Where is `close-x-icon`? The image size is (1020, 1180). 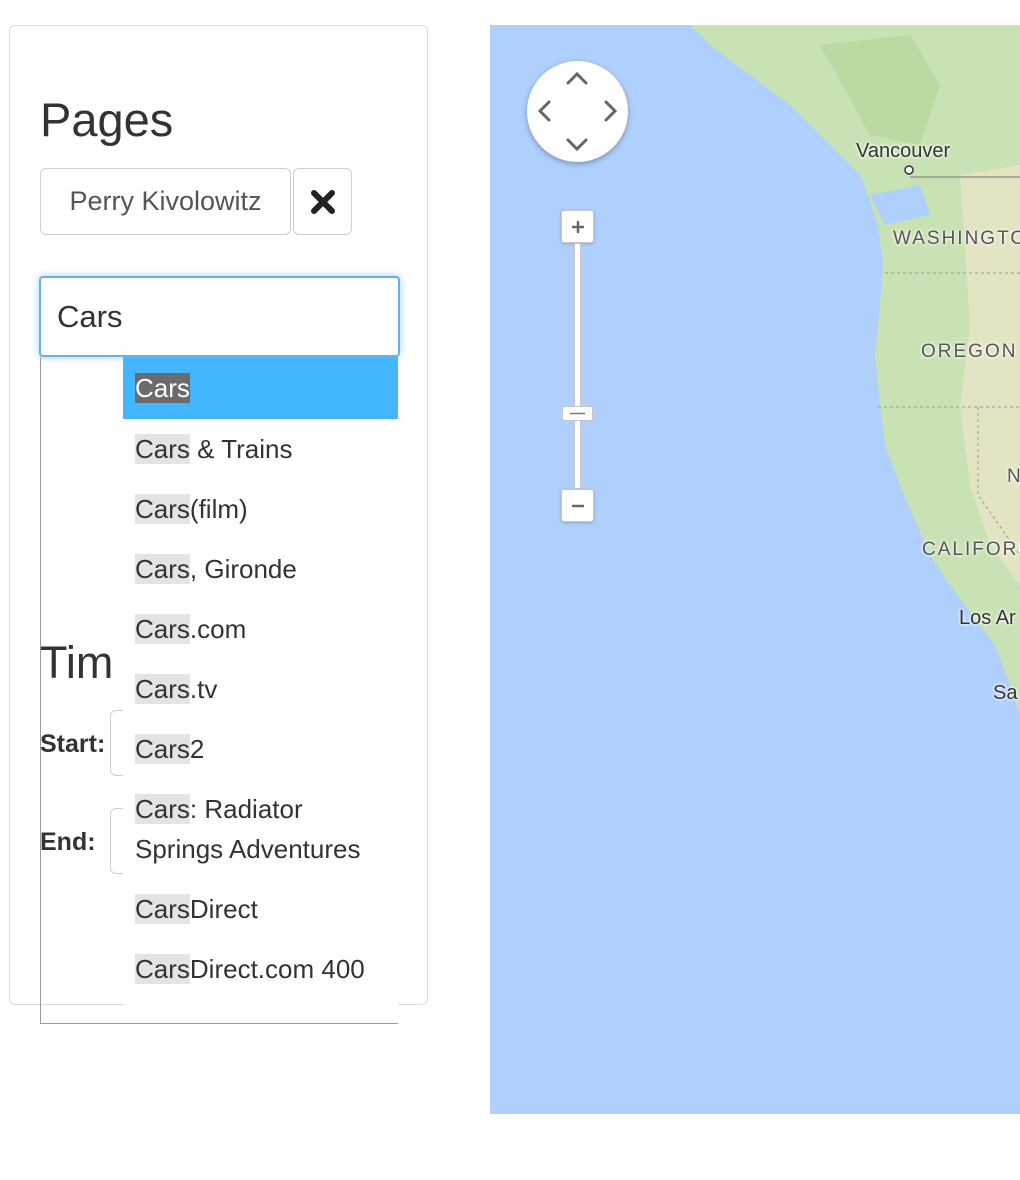 close-x-icon is located at coordinates (322, 201).